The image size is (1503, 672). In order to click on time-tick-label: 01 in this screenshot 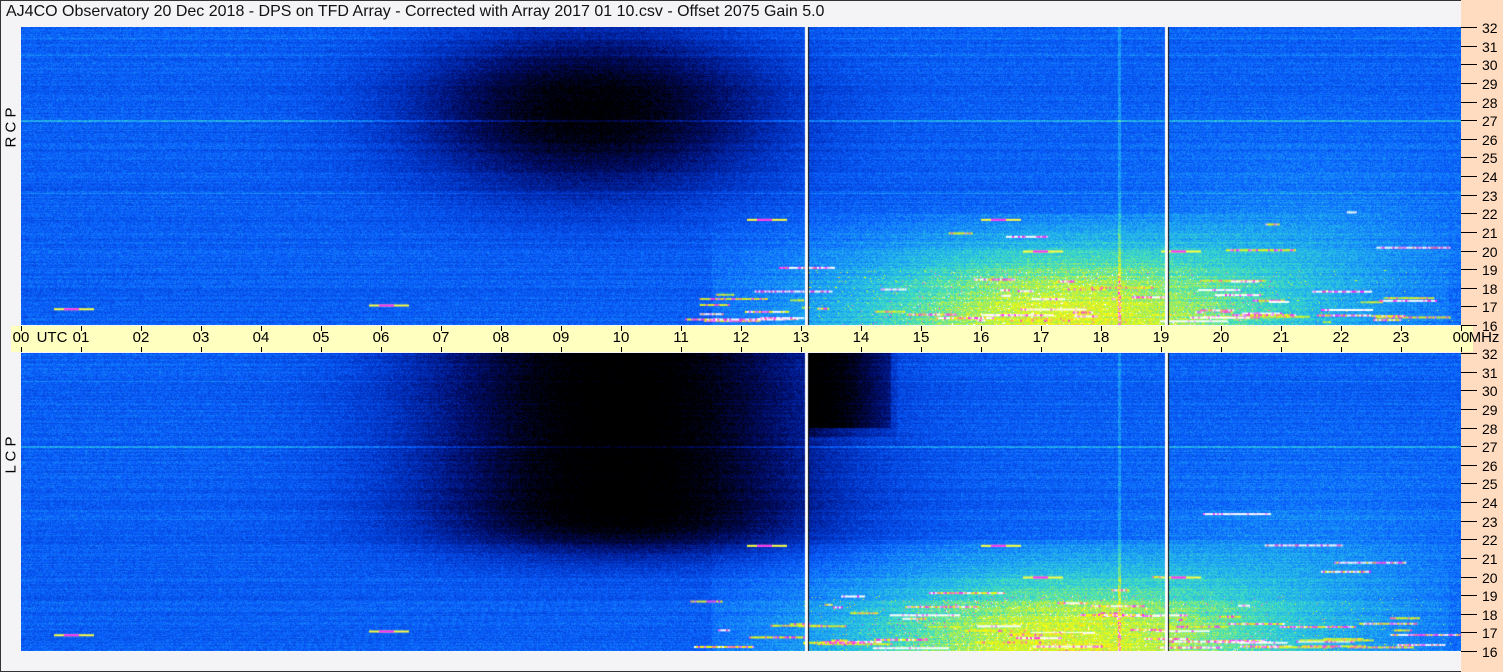, I will do `click(81, 337)`.